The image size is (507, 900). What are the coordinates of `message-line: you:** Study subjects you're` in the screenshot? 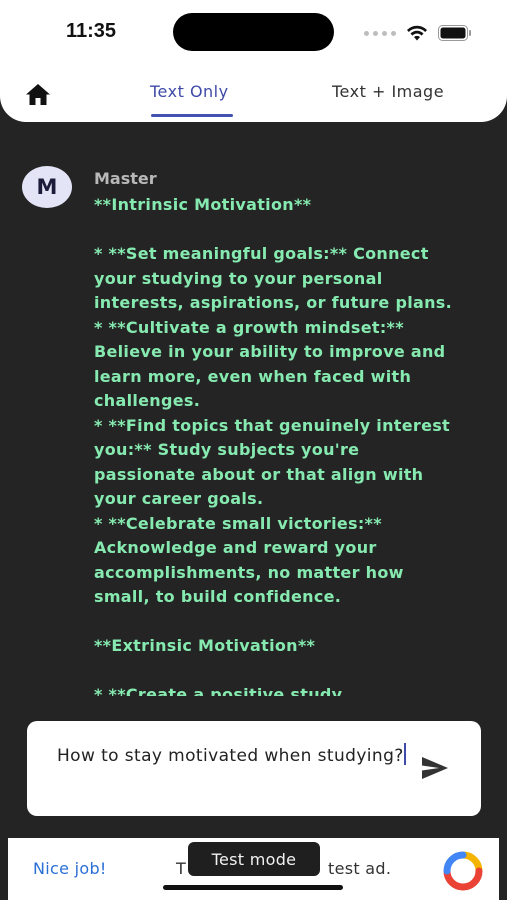 It's located at (227, 449).